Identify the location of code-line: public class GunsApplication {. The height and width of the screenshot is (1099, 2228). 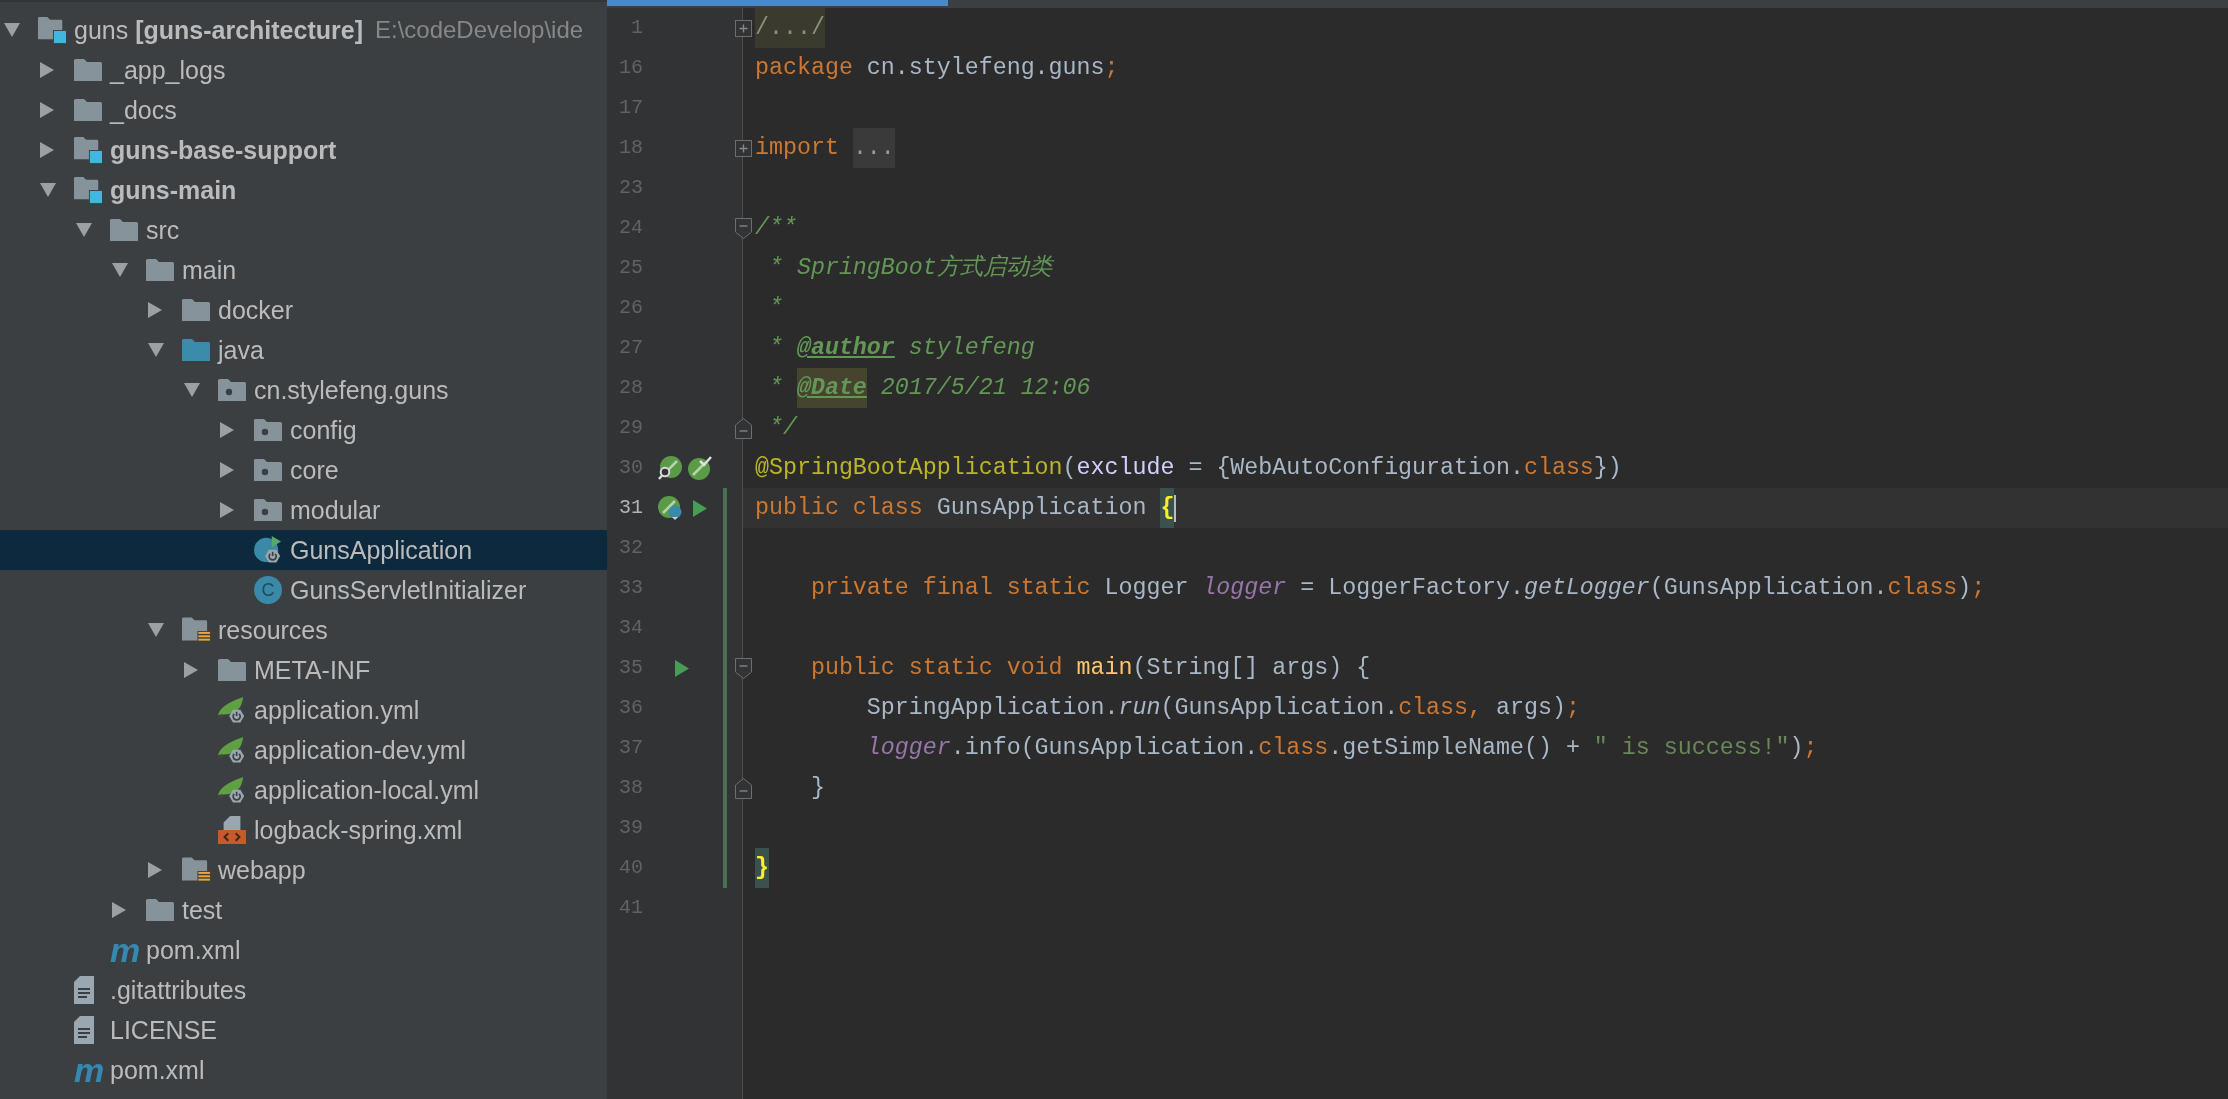
(965, 508).